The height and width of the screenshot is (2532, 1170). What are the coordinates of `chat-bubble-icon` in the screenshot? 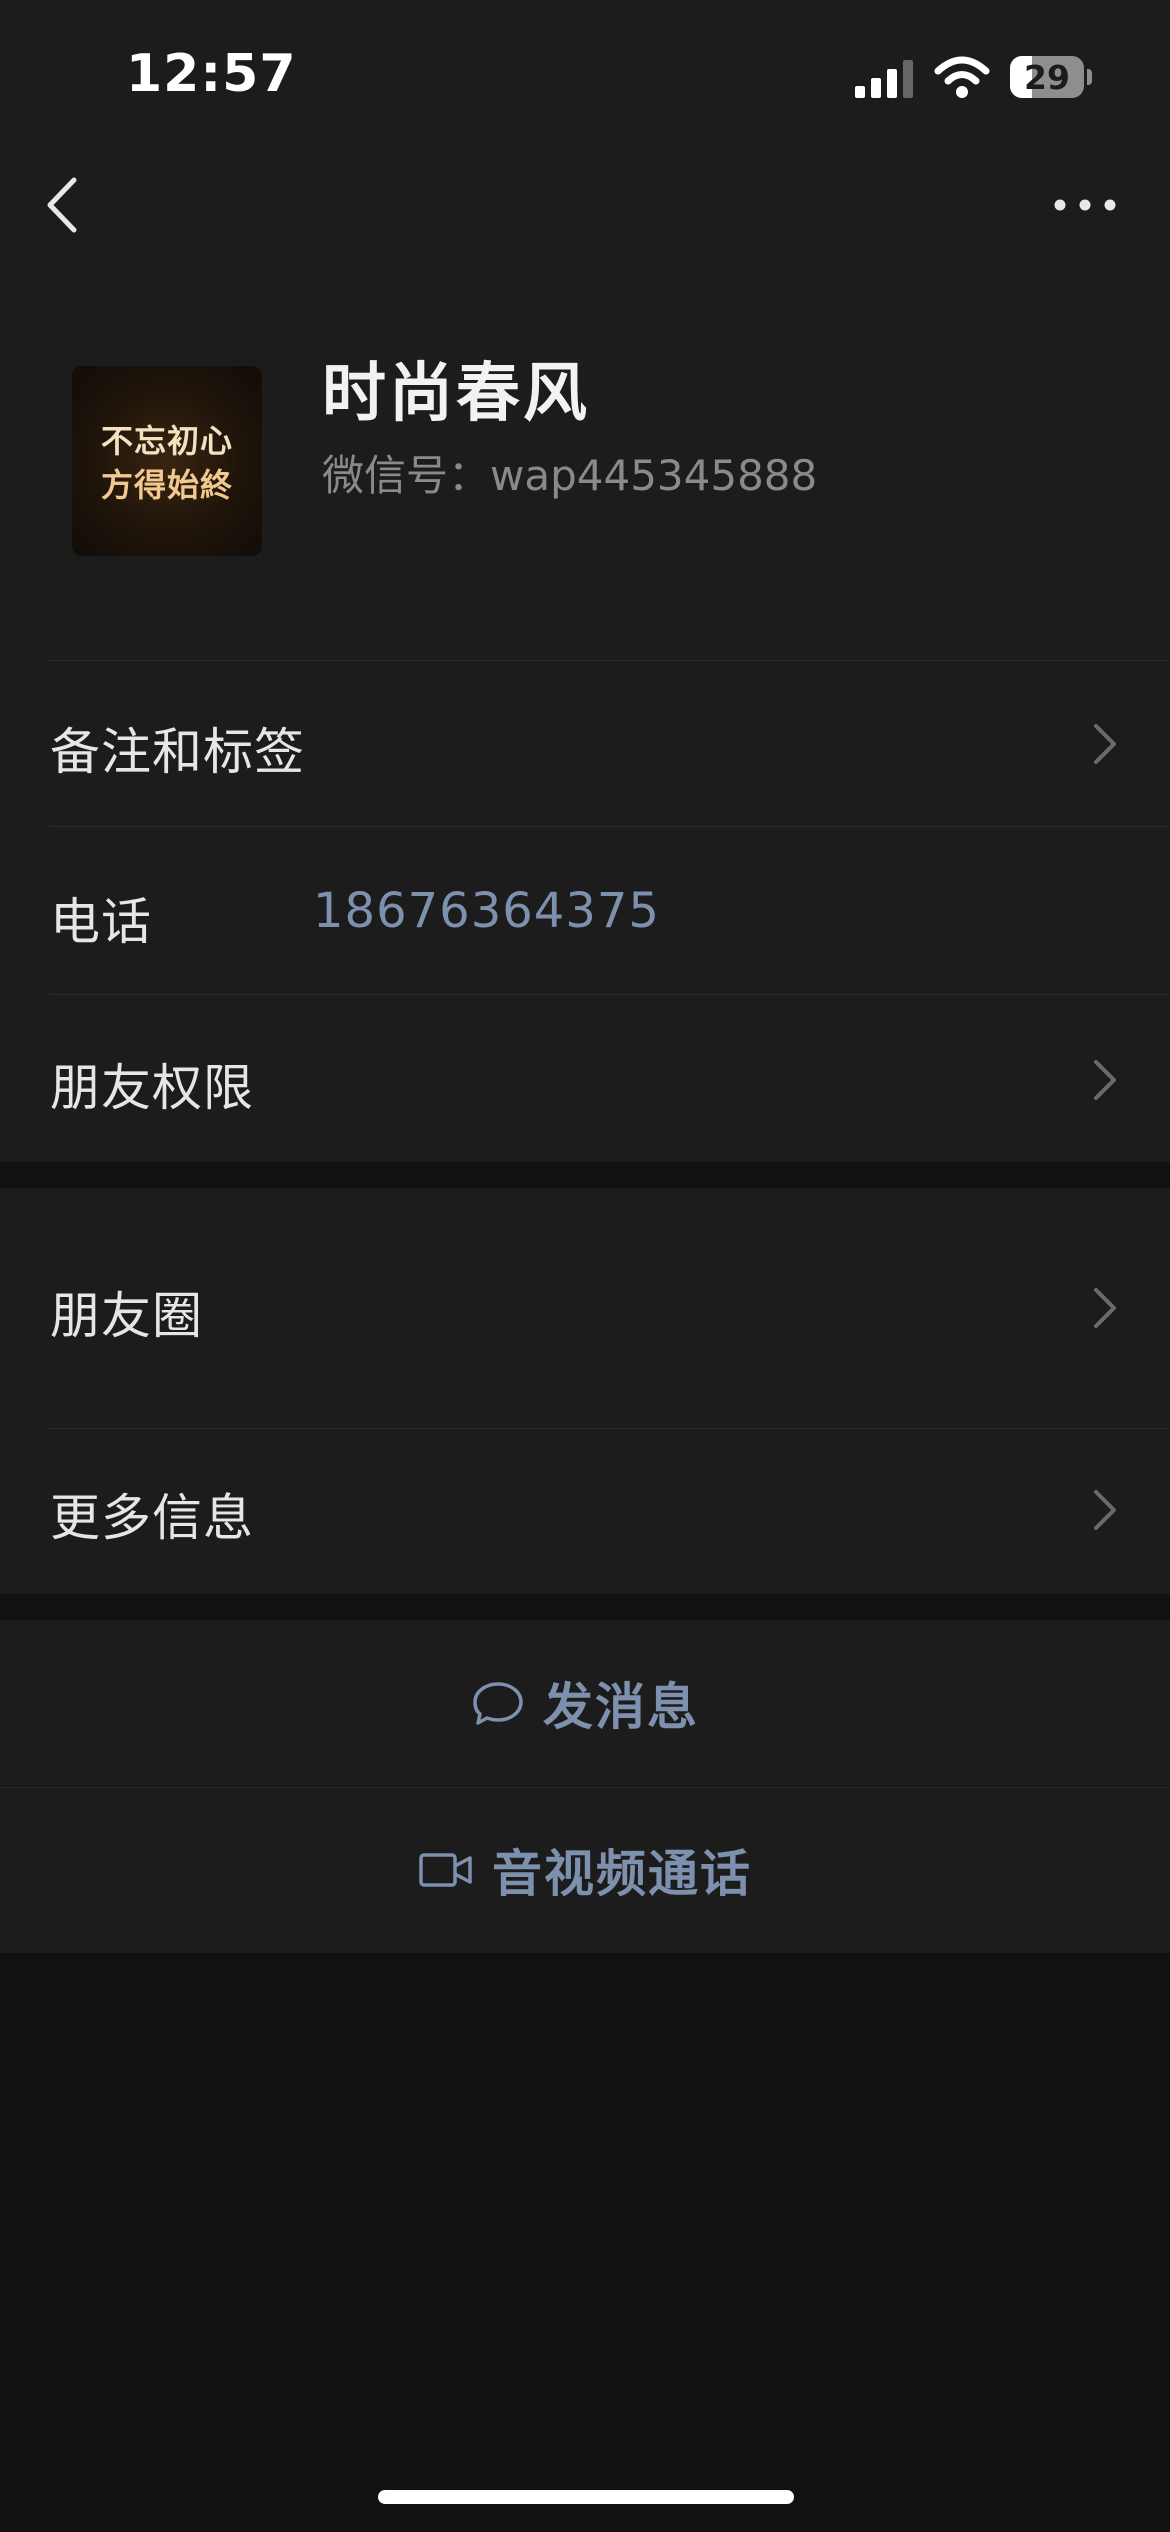 It's located at (498, 1703).